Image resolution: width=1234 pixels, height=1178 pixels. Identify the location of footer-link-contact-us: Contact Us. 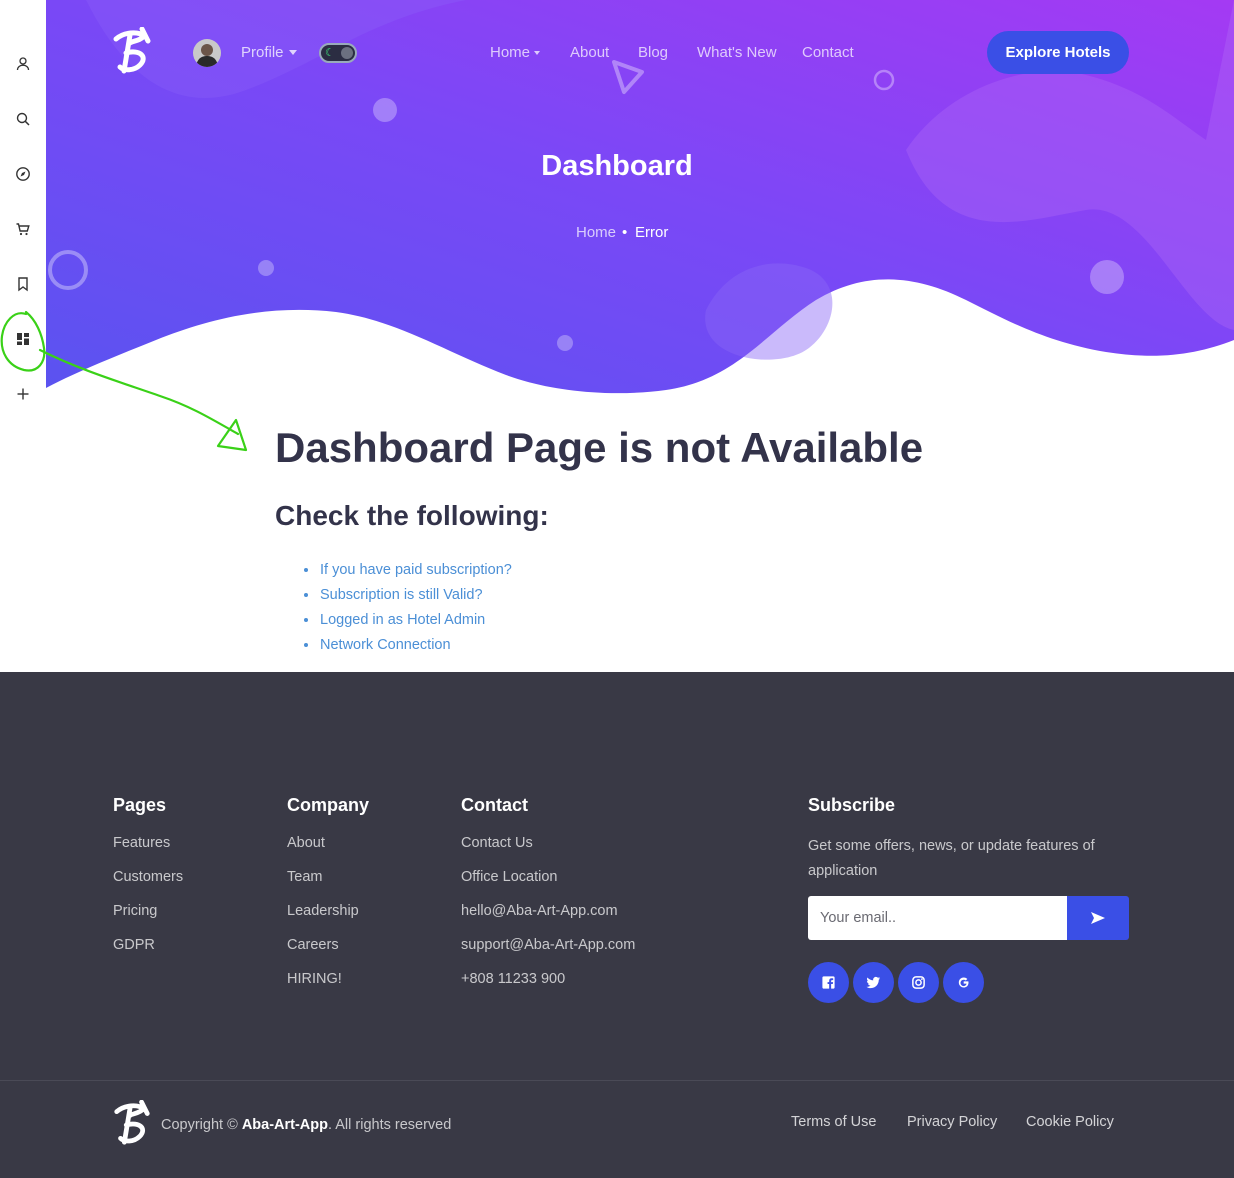
(497, 843).